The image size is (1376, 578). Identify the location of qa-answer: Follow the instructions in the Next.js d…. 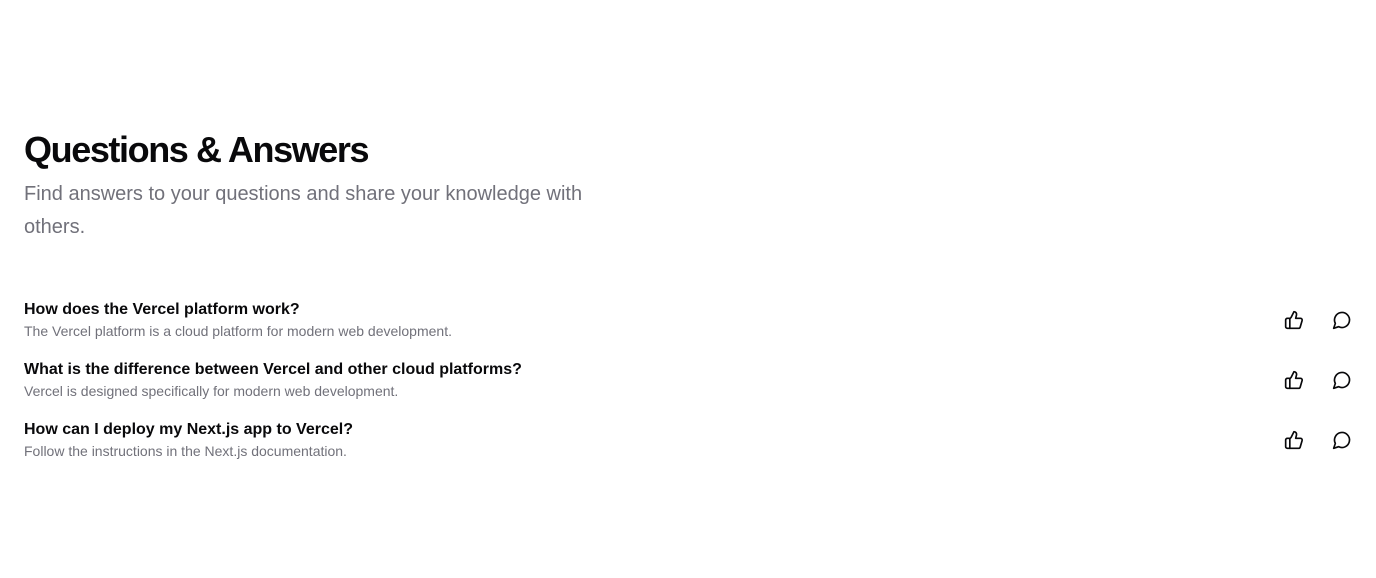
(185, 451).